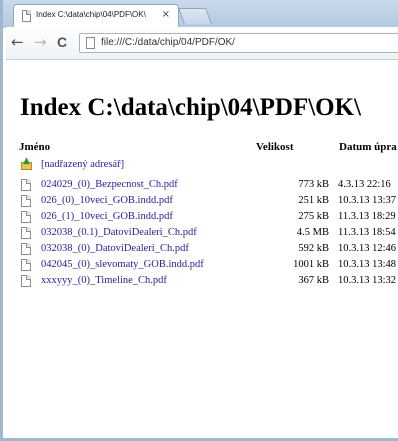  What do you see at coordinates (62, 42) in the screenshot?
I see `reload-icon: C` at bounding box center [62, 42].